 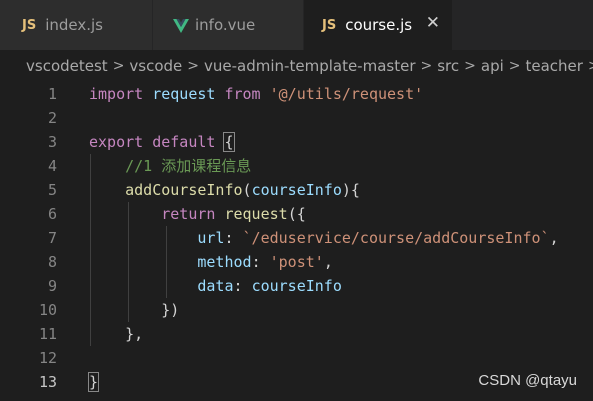 What do you see at coordinates (188, 214) in the screenshot?
I see `code-token: return` at bounding box center [188, 214].